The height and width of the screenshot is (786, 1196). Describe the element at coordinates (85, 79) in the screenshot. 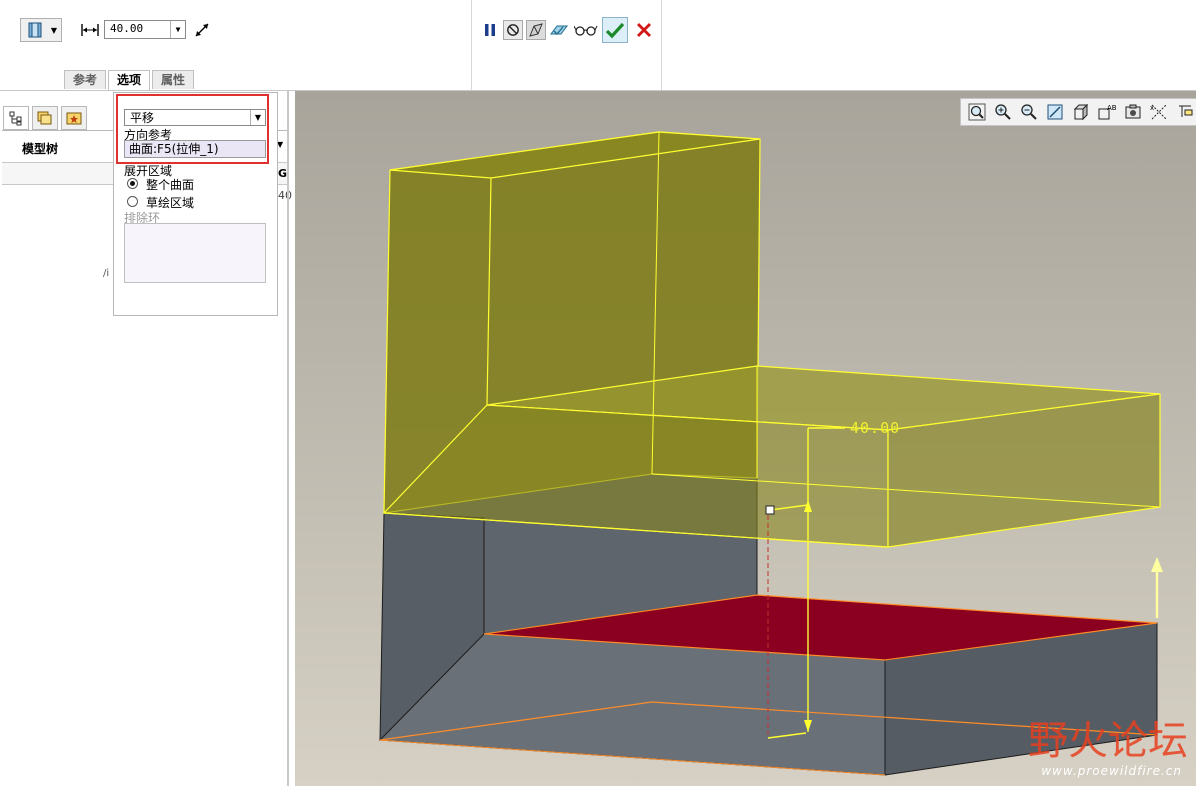

I see `tab-references: 参考` at that location.